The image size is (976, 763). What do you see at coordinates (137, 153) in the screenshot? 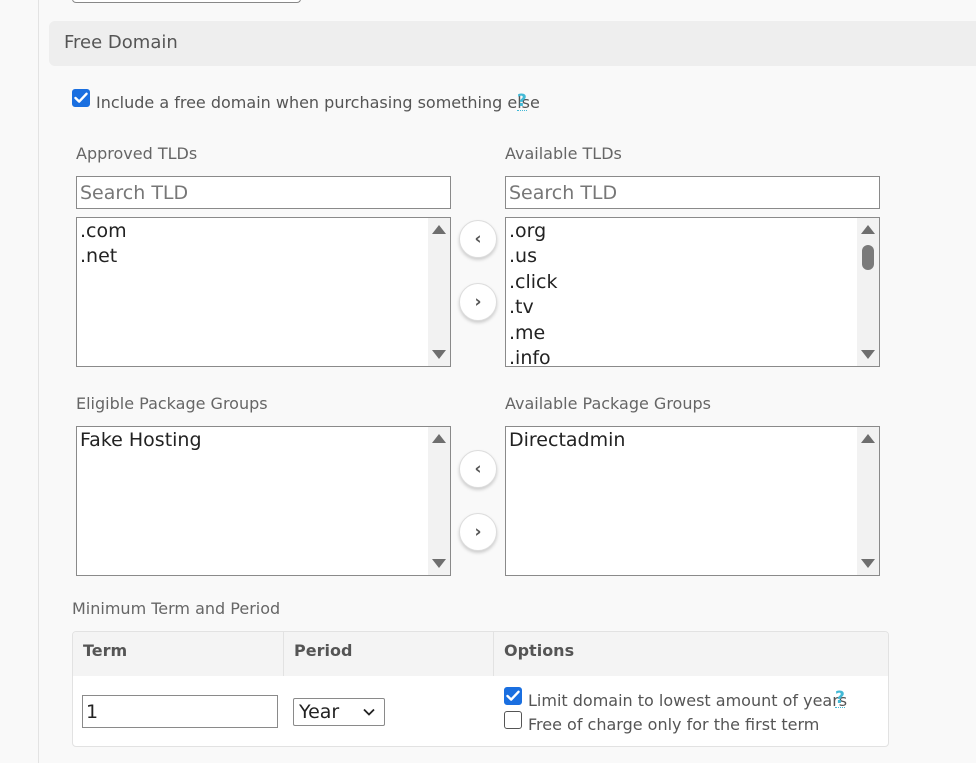
I see `approved-tlds-label: Approved TLDs` at bounding box center [137, 153].